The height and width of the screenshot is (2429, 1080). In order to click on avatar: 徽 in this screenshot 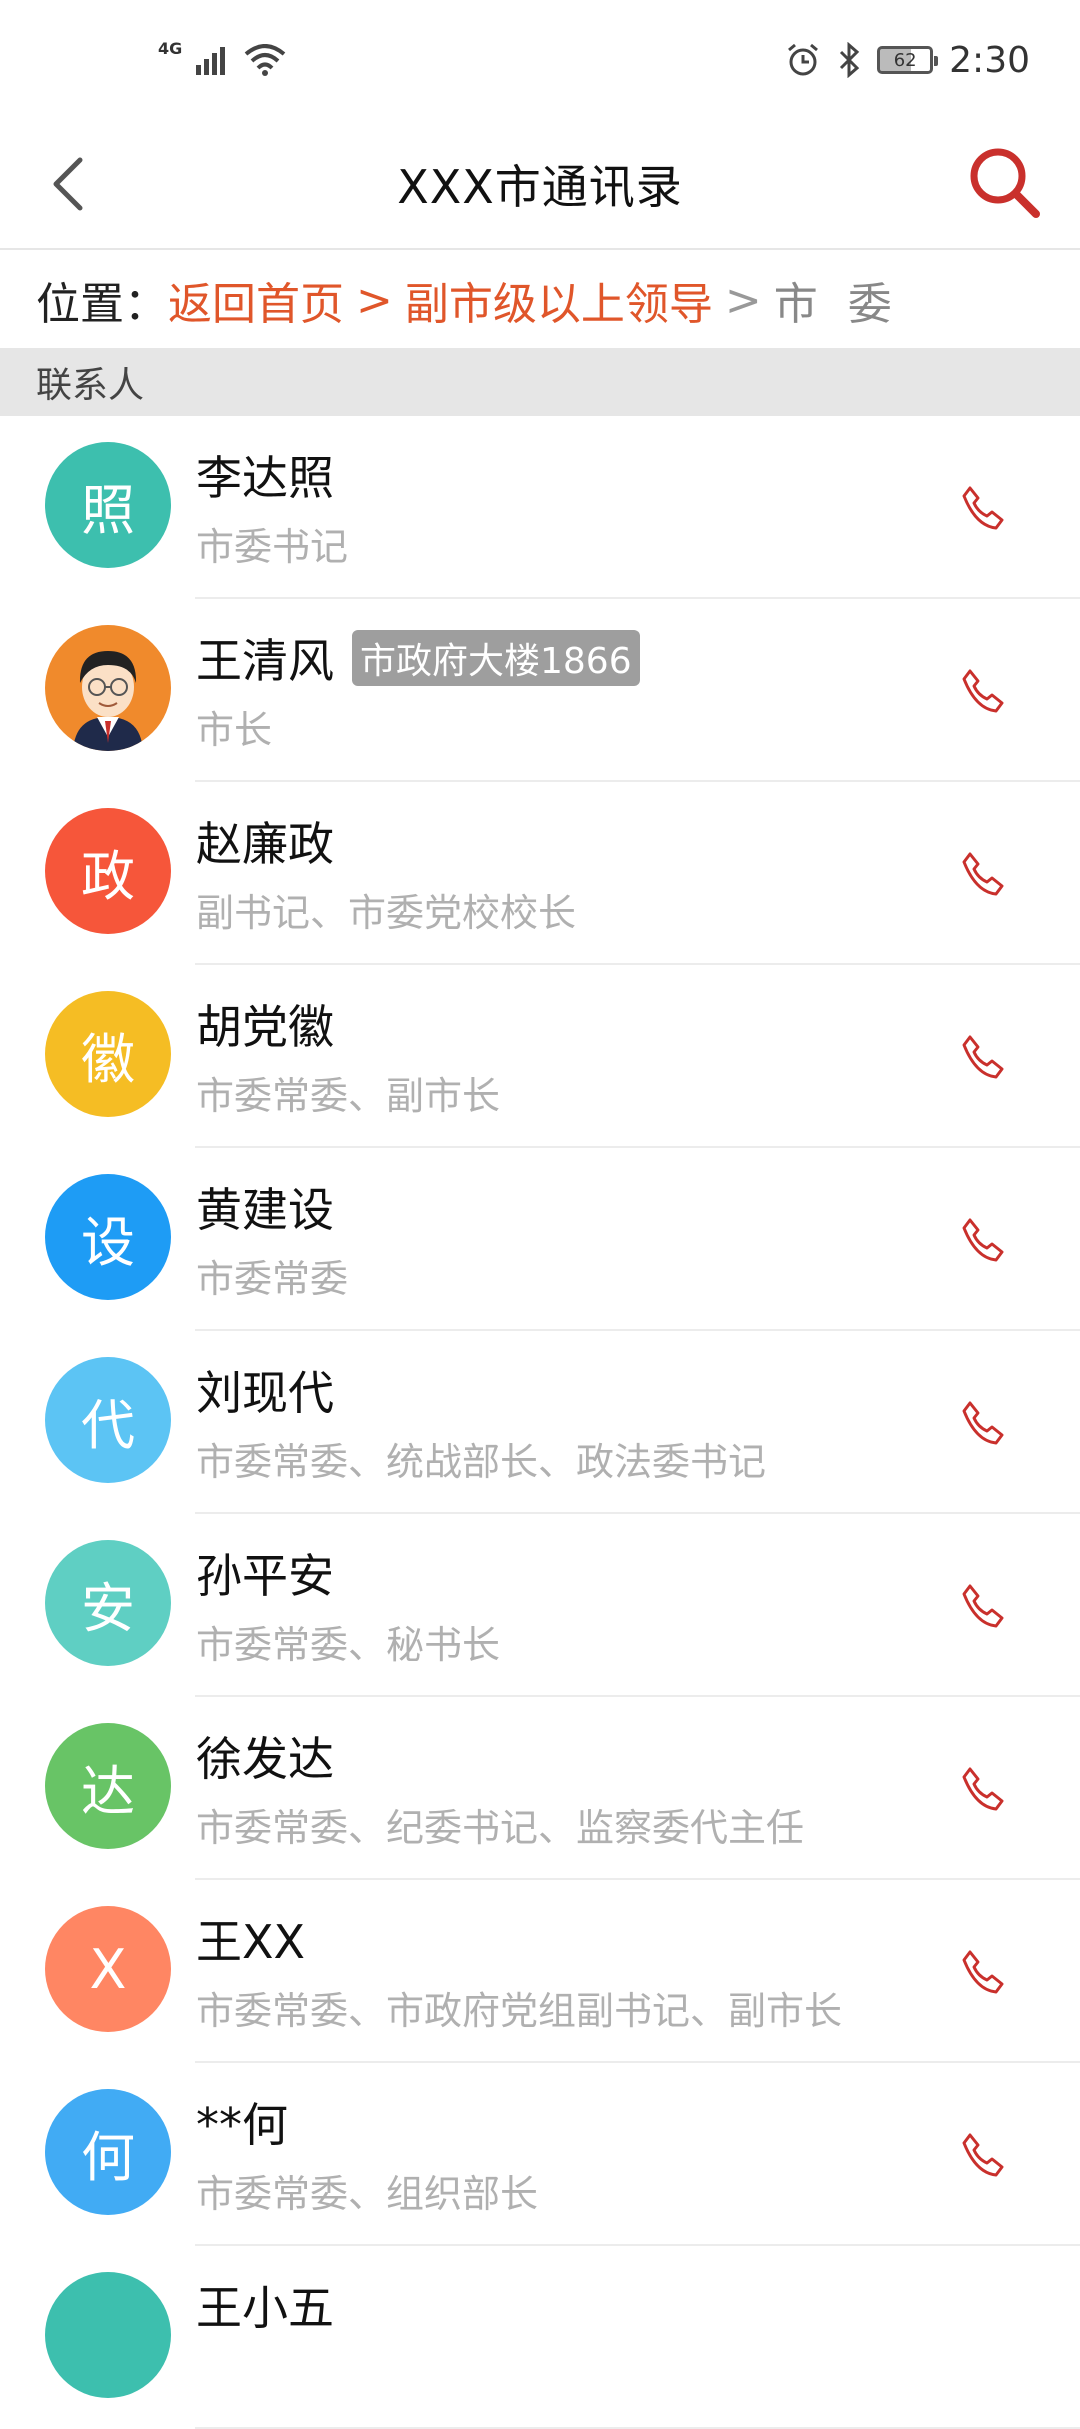, I will do `click(108, 1054)`.